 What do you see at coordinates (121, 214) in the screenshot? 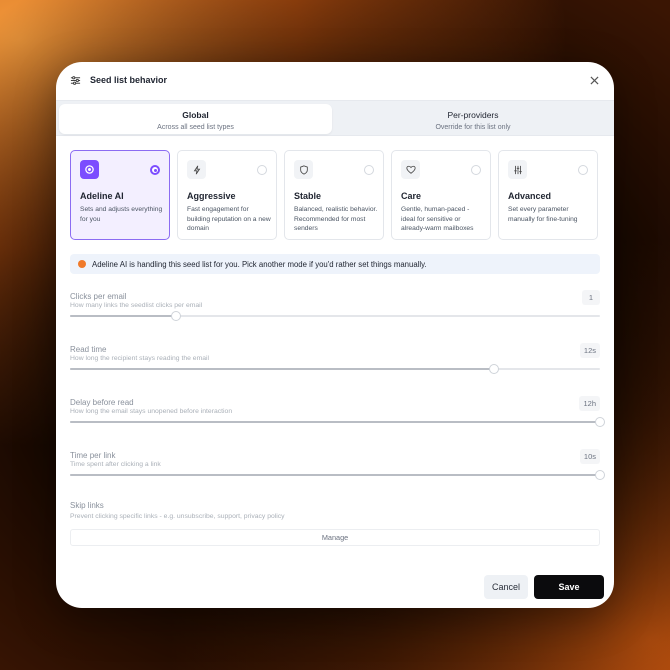
I see `mode-description: Sets and adjusts everything for you` at bounding box center [121, 214].